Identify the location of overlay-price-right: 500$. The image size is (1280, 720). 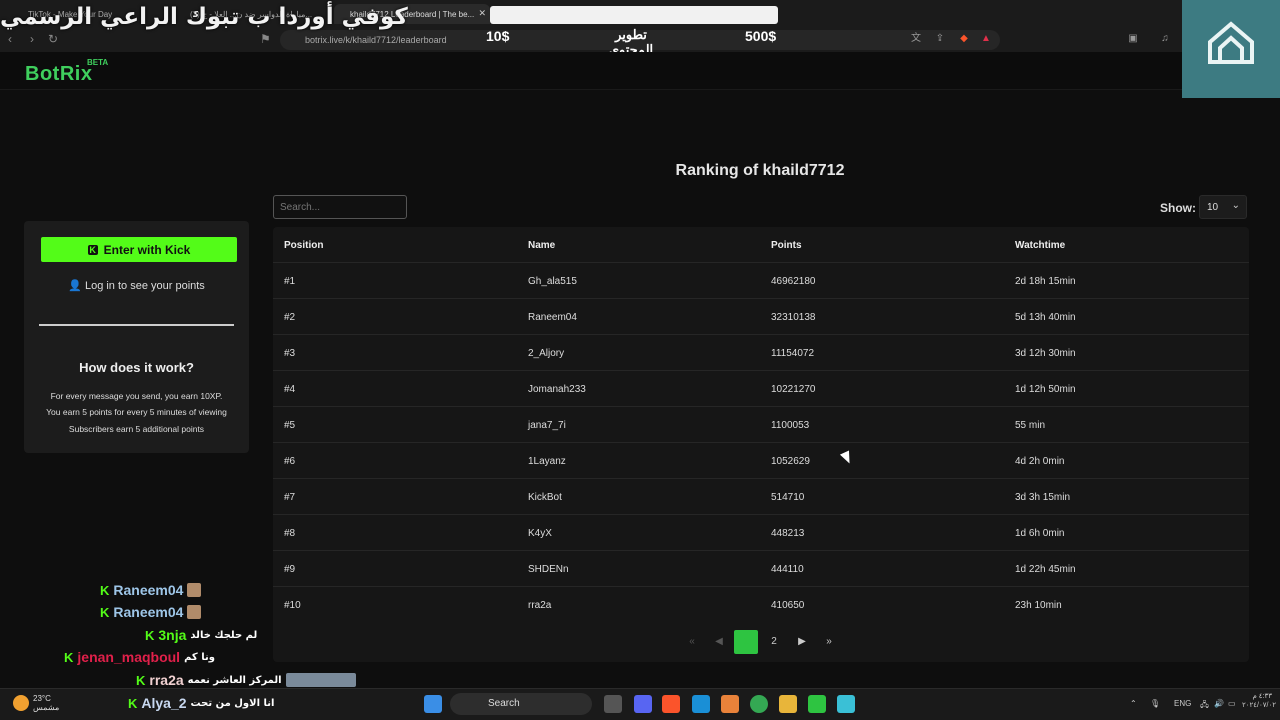
(761, 36).